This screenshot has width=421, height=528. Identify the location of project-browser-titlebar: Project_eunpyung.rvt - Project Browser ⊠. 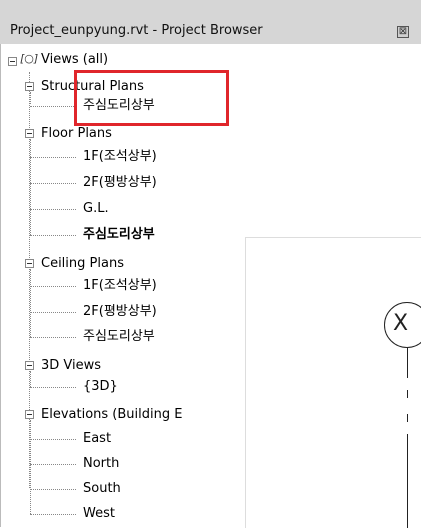
(210, 22).